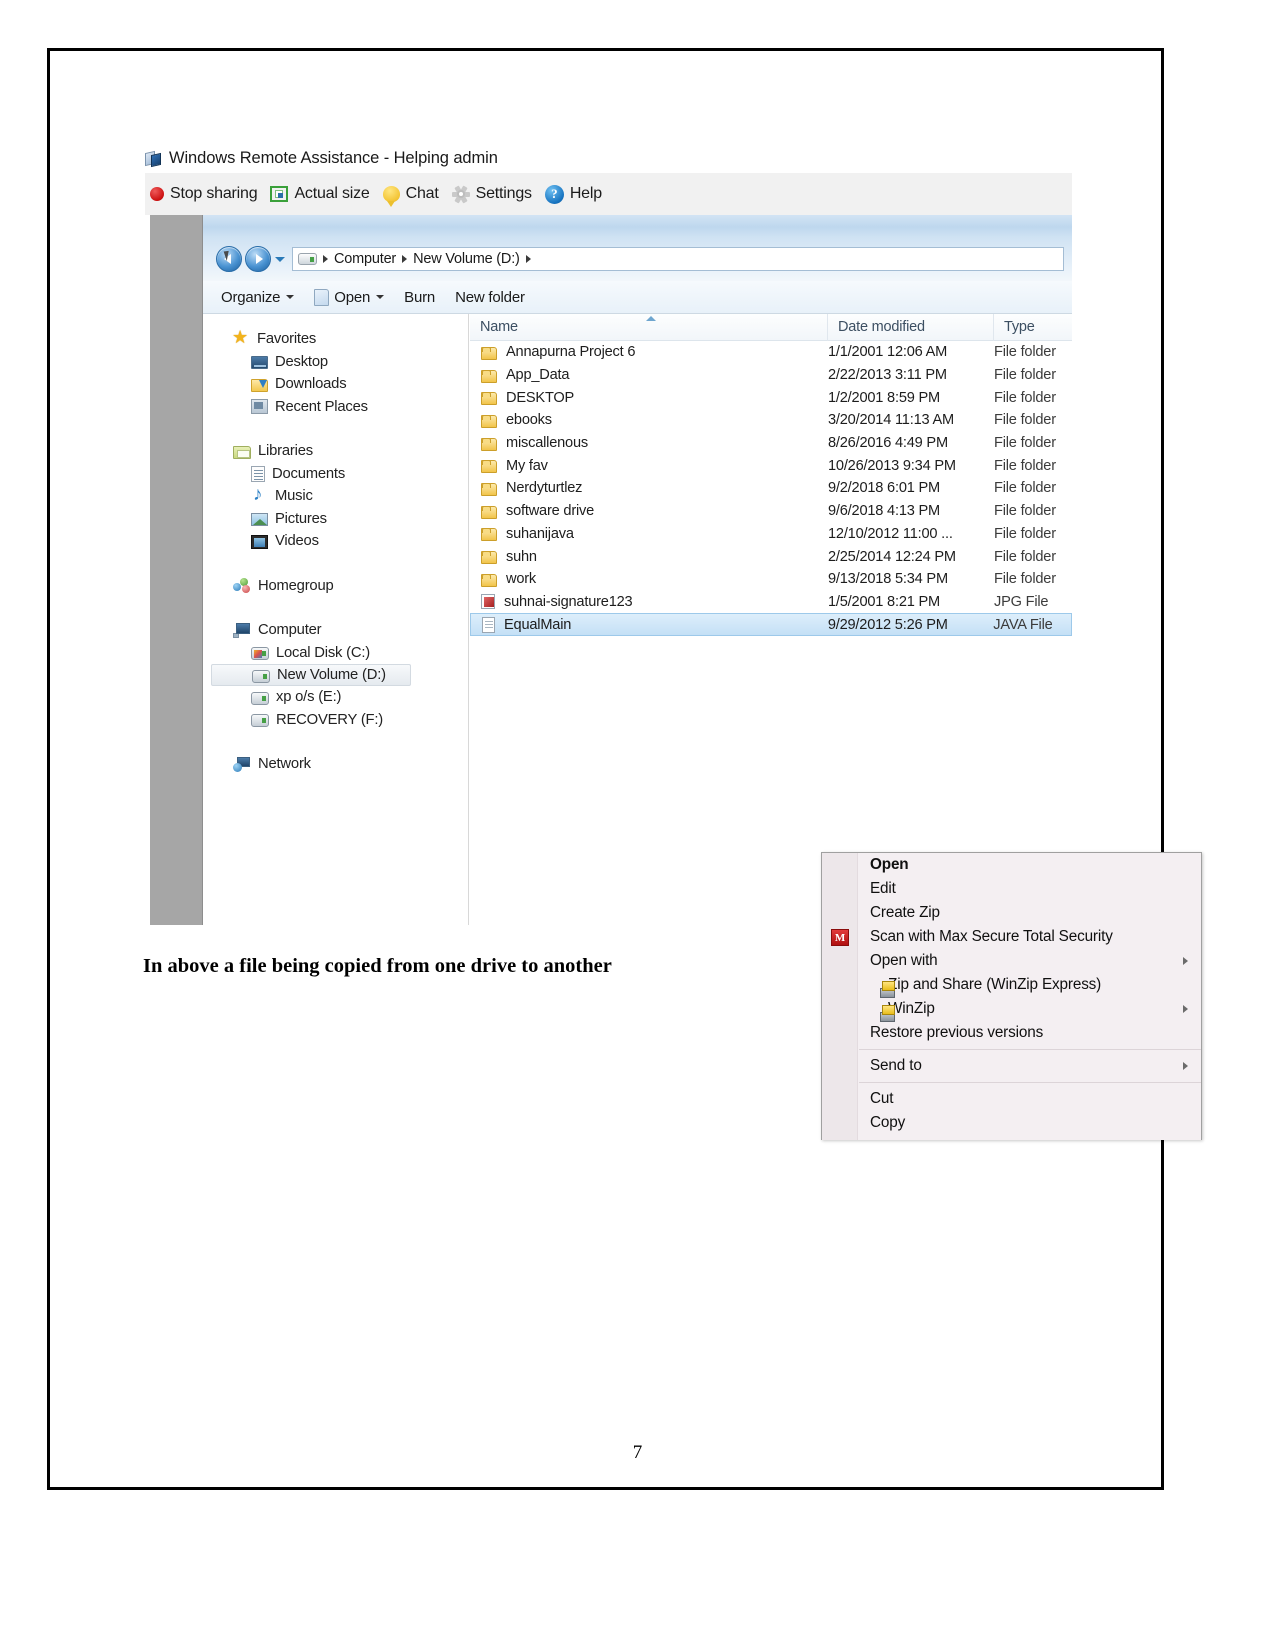 The image size is (1275, 1650). I want to click on sidebar-item-network: Network, so click(335, 764).